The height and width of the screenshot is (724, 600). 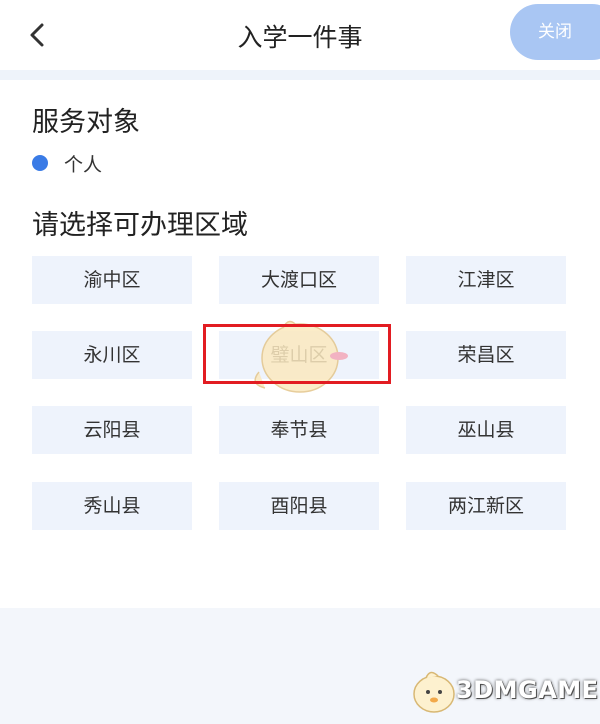 What do you see at coordinates (297, 354) in the screenshot?
I see `highlight-box` at bounding box center [297, 354].